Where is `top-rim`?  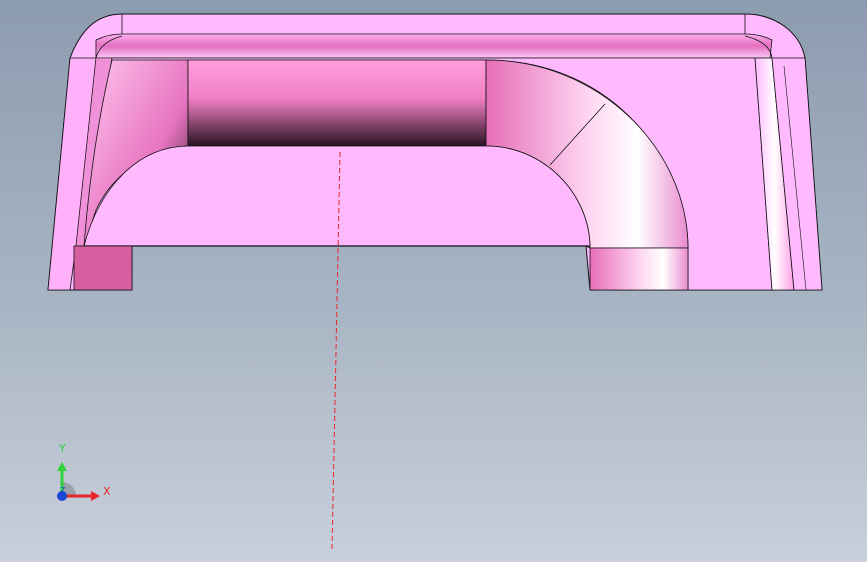
top-rim is located at coordinates (434, 46).